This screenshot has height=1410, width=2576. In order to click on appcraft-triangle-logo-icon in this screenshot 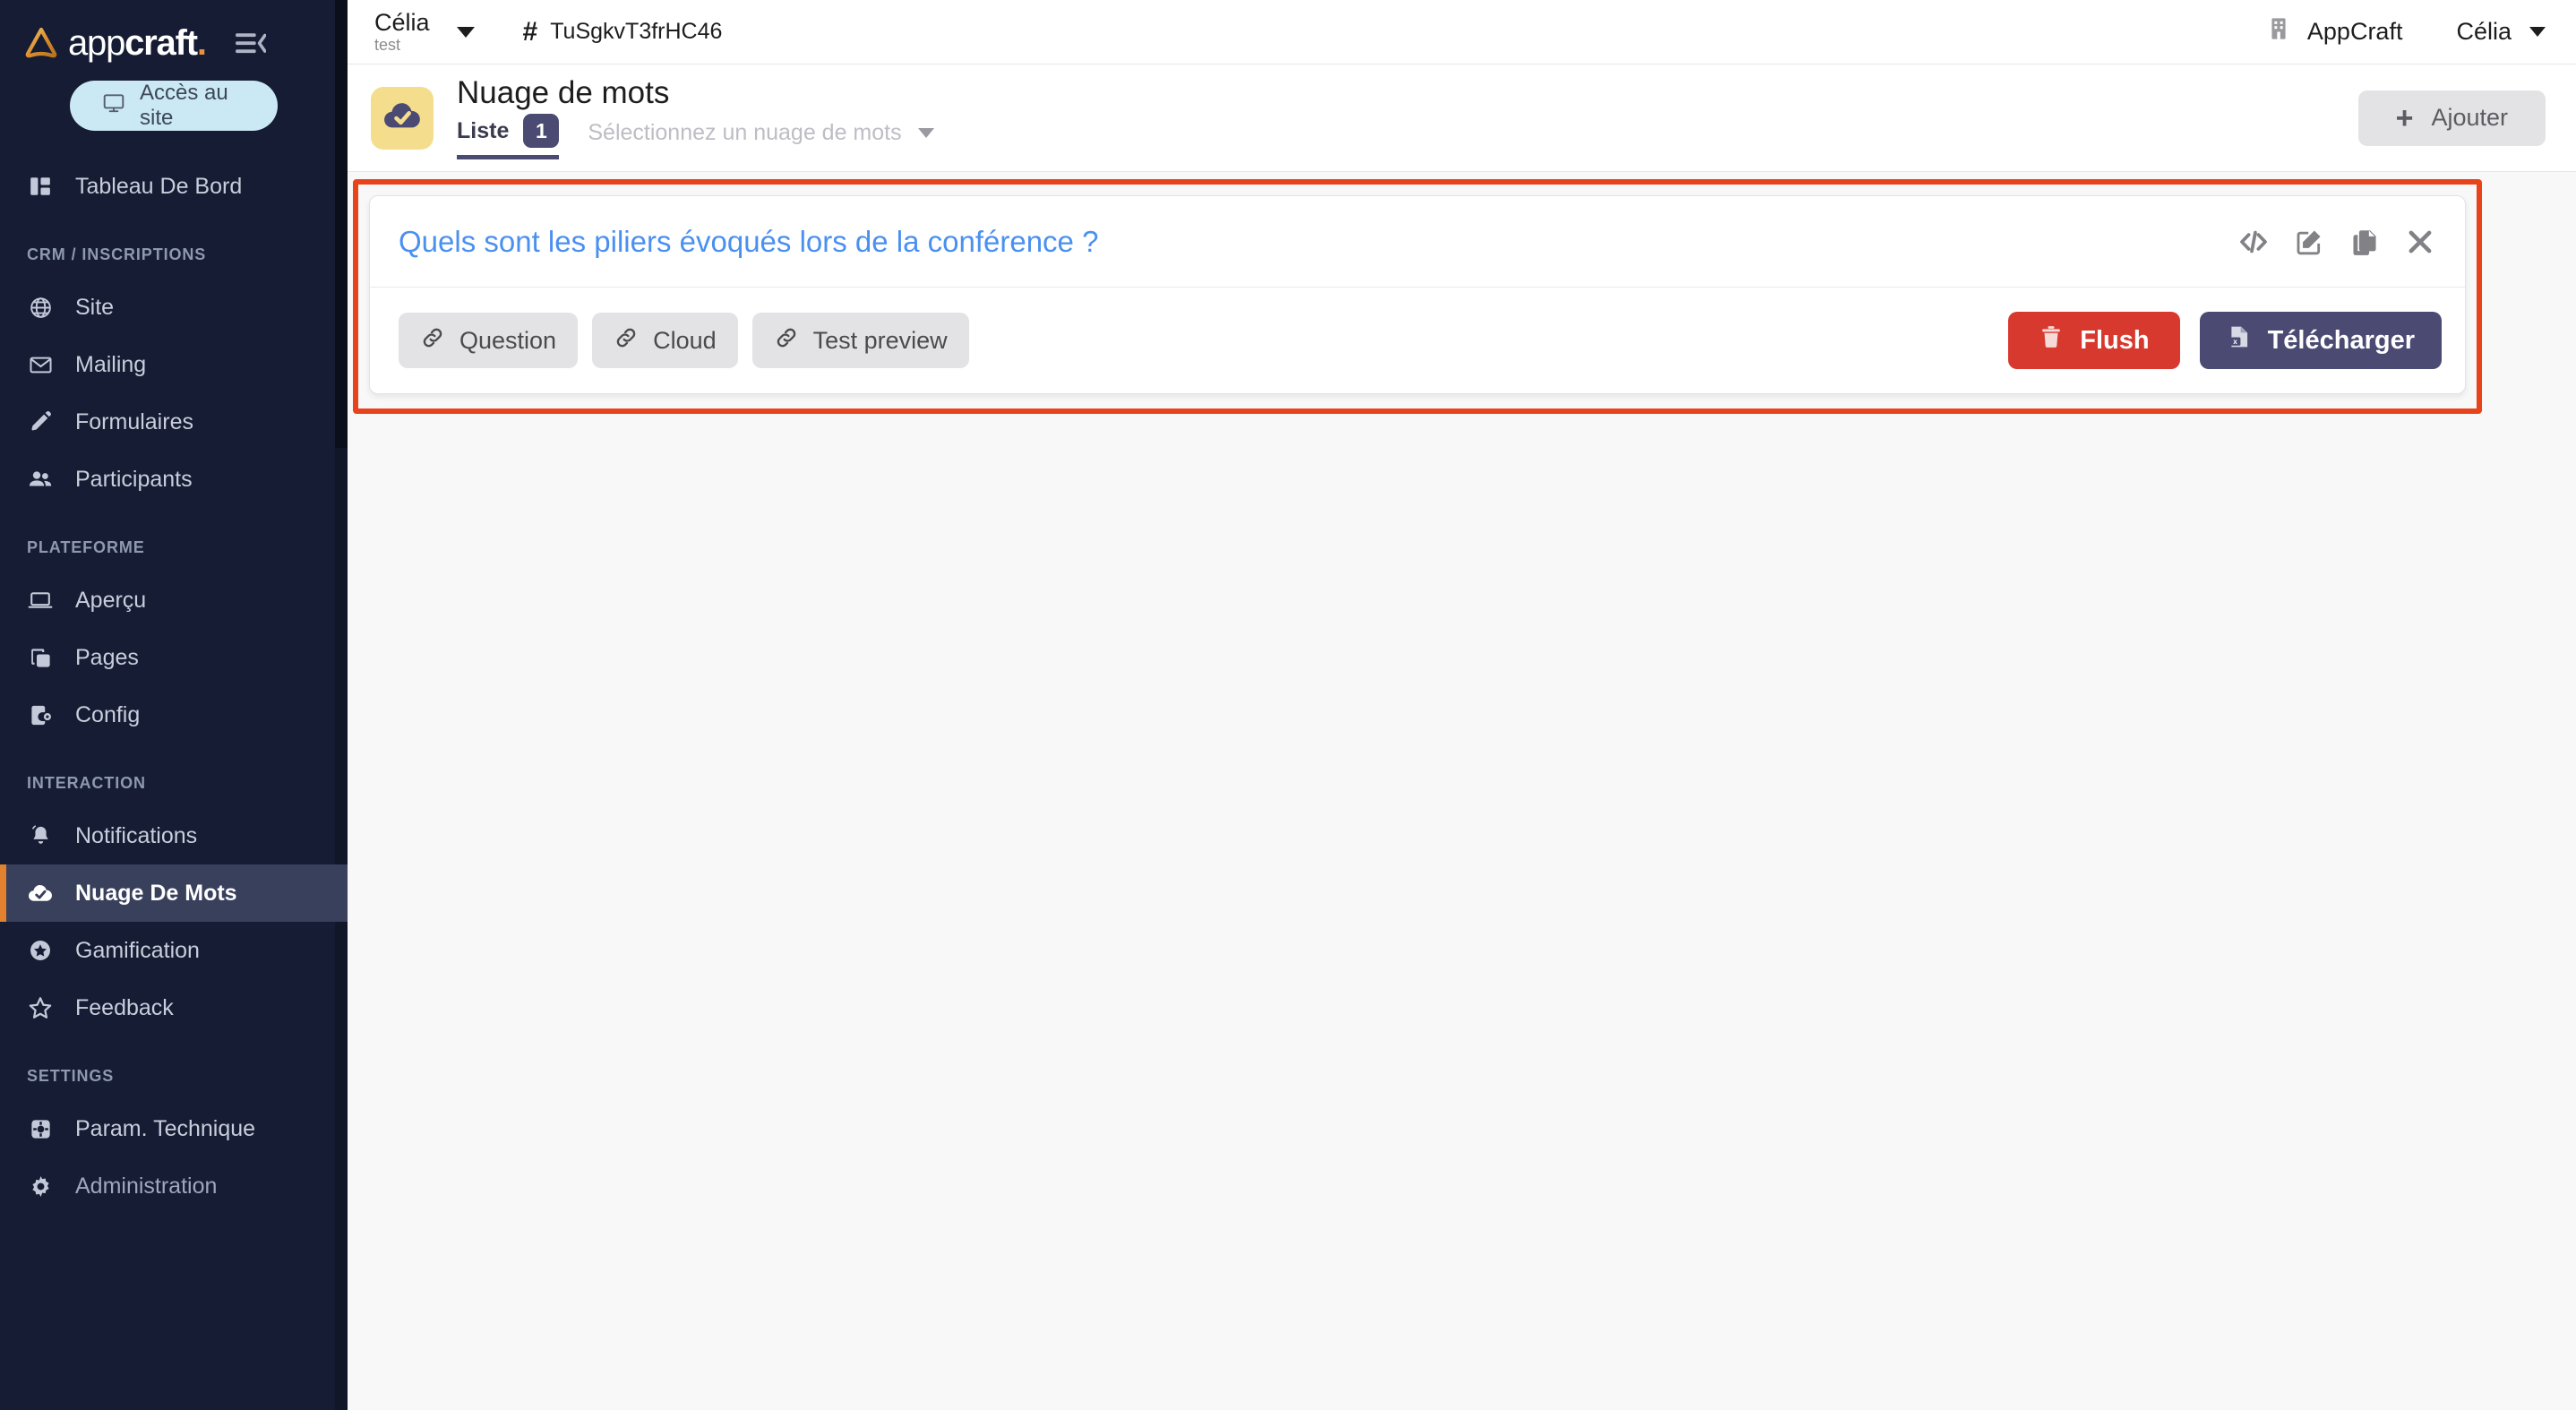, I will do `click(41, 43)`.